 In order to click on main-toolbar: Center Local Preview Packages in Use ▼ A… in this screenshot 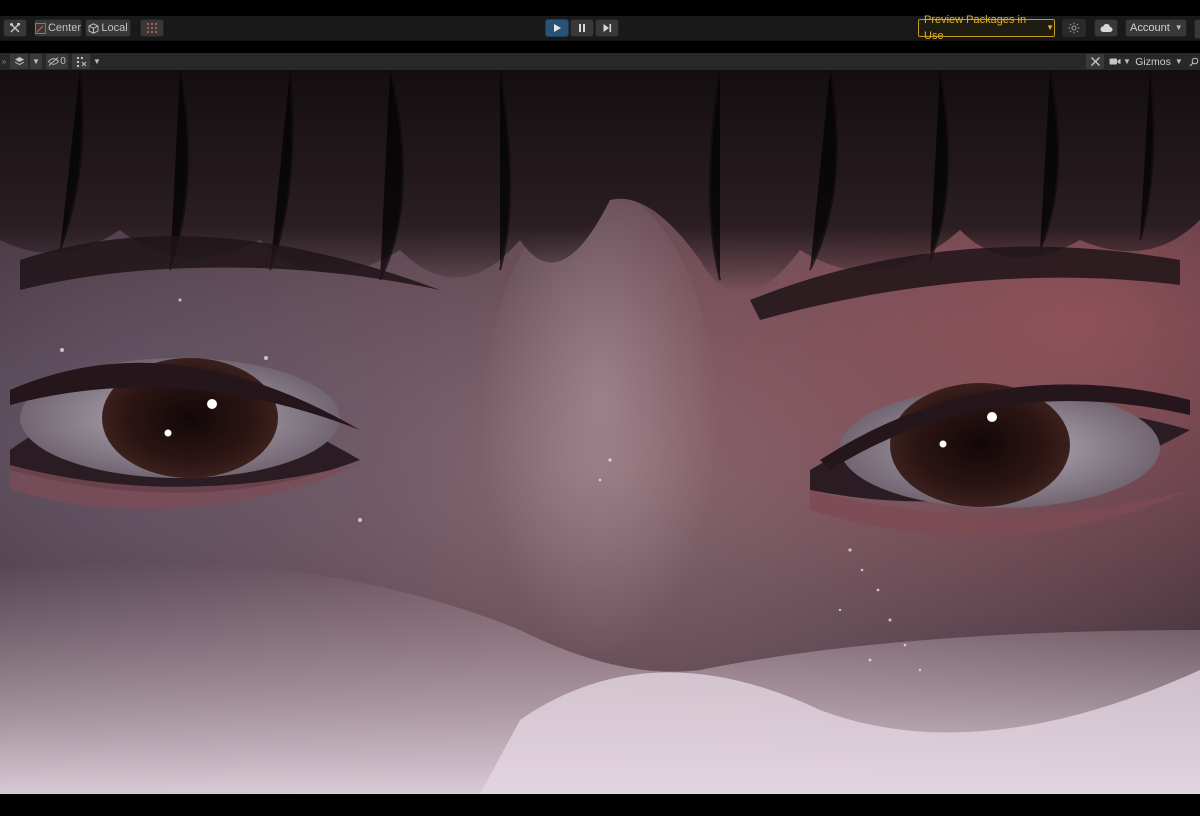, I will do `click(600, 28)`.